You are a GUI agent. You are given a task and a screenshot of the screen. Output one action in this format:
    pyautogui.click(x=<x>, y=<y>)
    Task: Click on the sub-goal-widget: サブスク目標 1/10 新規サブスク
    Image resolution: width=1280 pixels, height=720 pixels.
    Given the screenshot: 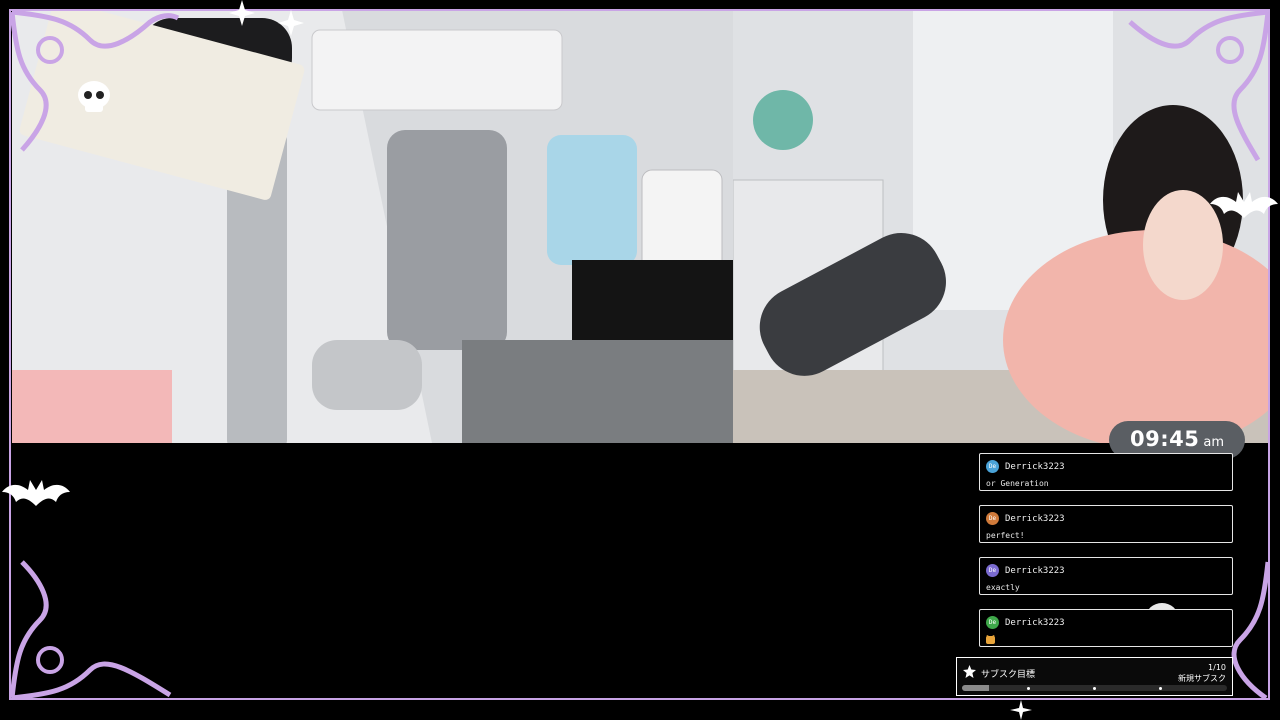 What is the action you would take?
    pyautogui.click(x=1094, y=676)
    